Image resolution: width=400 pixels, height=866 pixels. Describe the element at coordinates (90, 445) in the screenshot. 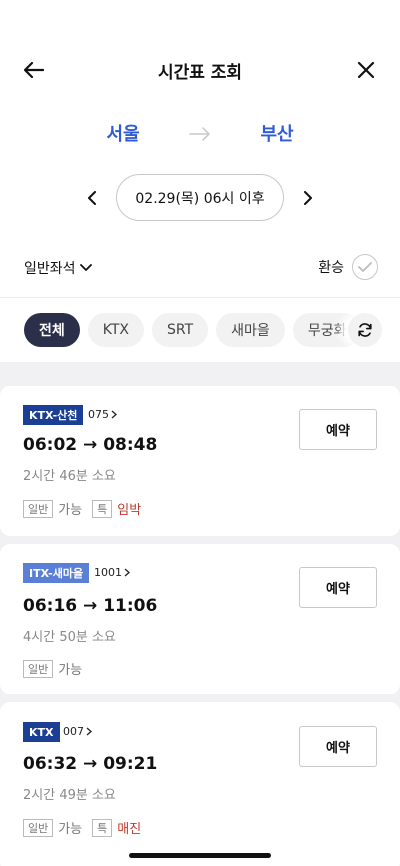

I see `departure-arrival-times: 06:02 → 08:48` at that location.